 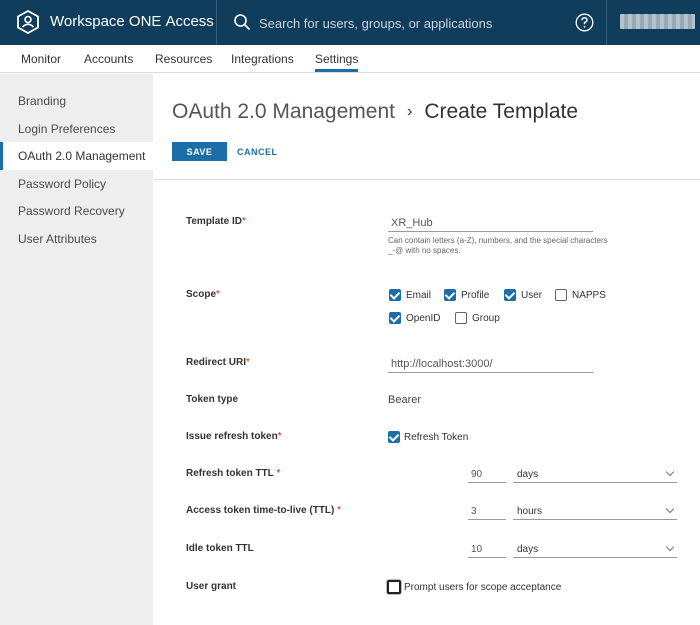 I want to click on scope-email-label: Email, so click(x=419, y=295).